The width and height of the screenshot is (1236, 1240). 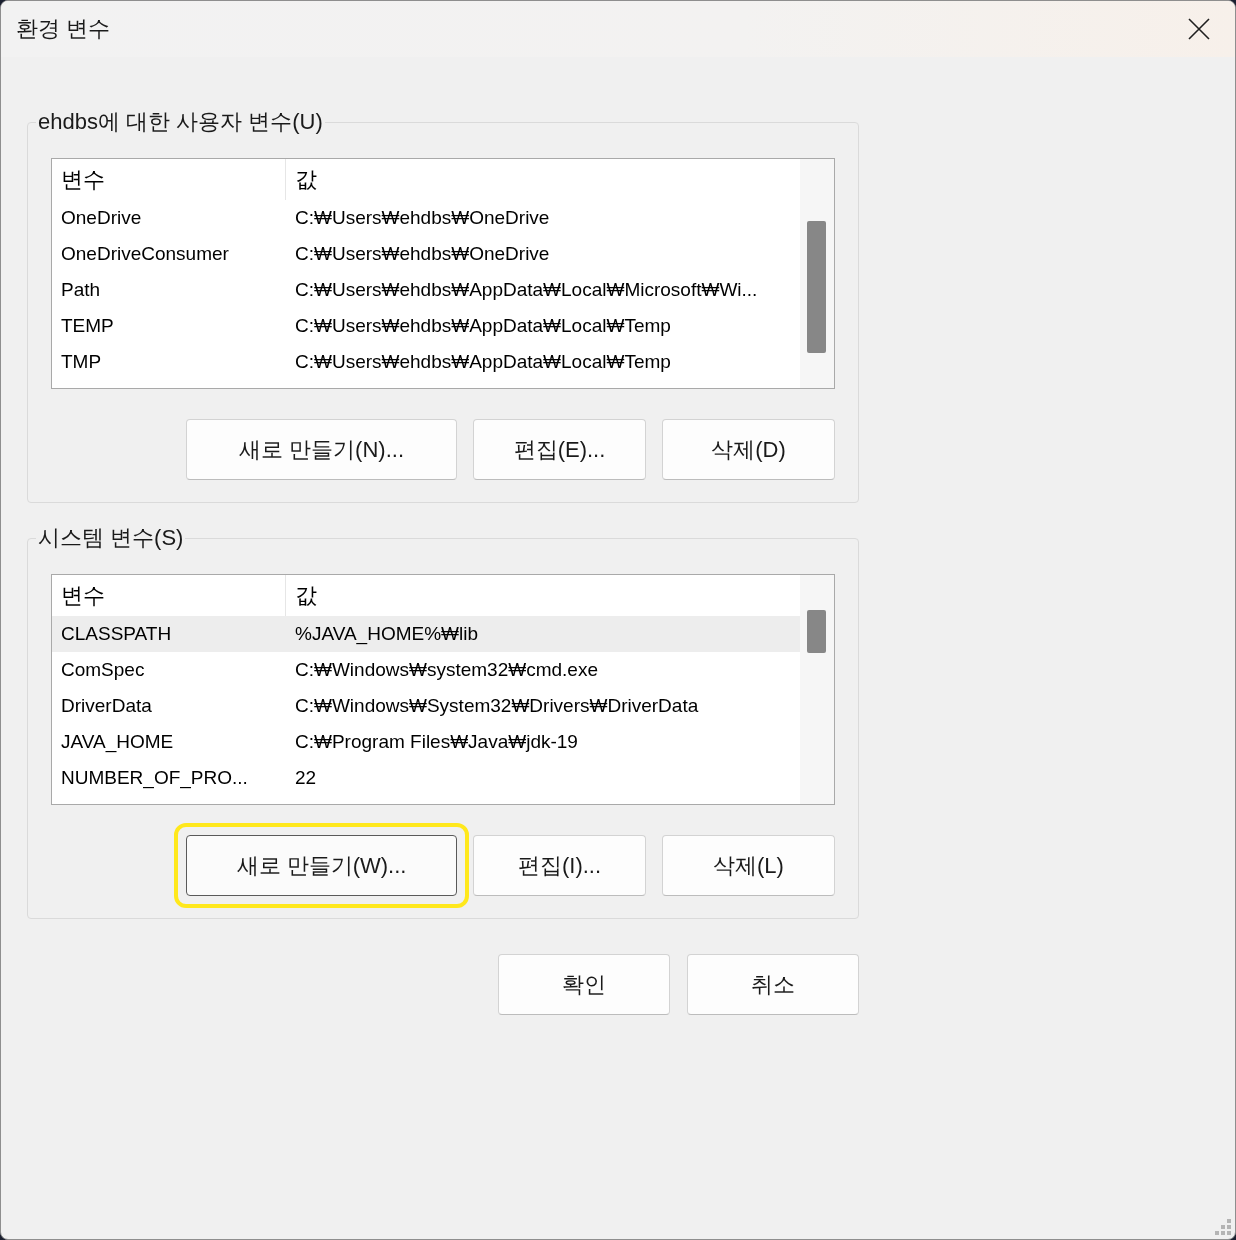 What do you see at coordinates (1199, 29) in the screenshot?
I see `close-icon` at bounding box center [1199, 29].